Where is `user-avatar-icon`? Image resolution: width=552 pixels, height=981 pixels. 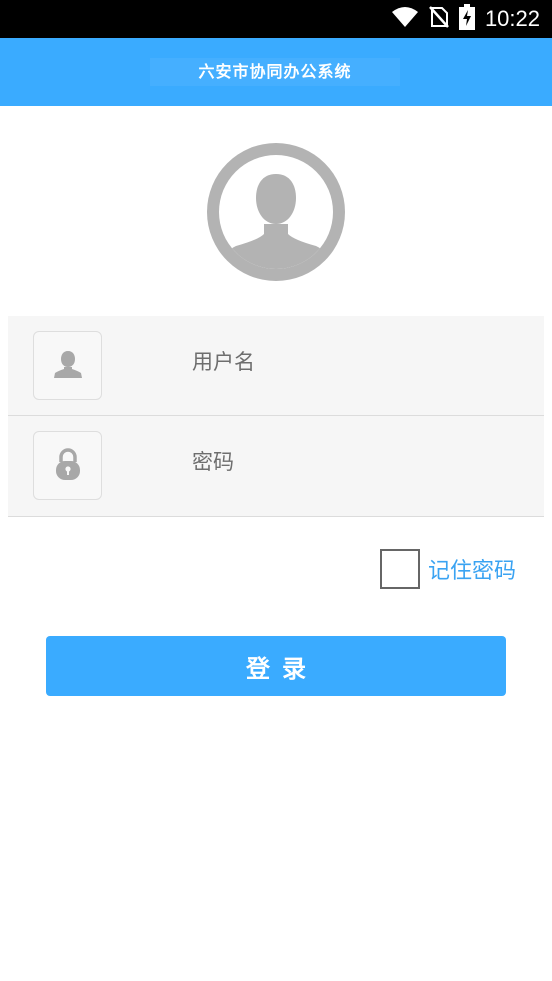 user-avatar-icon is located at coordinates (276, 212).